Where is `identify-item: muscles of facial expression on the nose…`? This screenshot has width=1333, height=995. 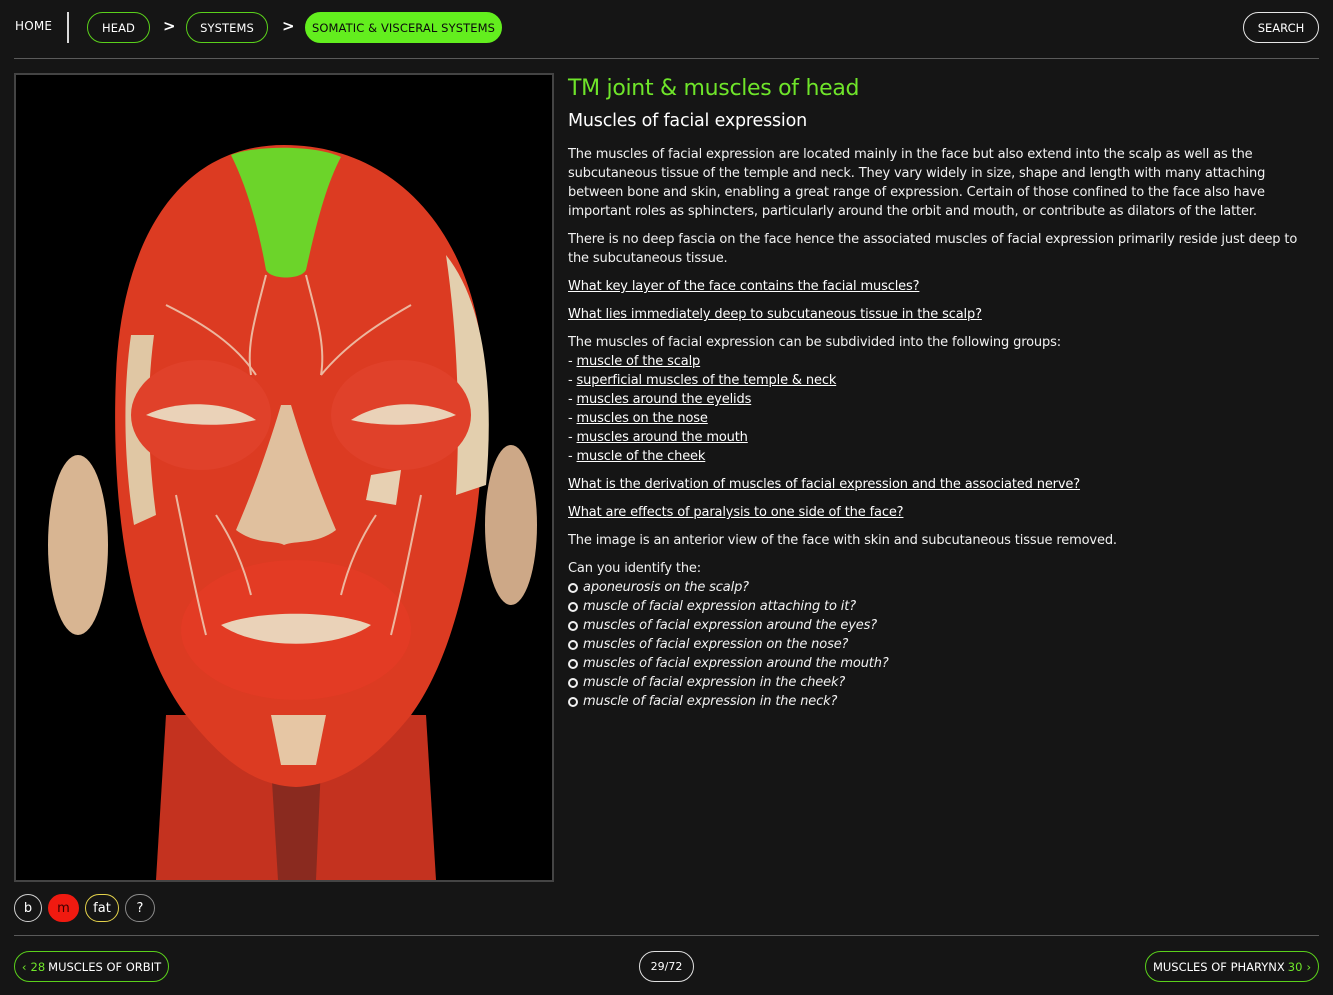 identify-item: muscles of facial expression on the nose… is located at coordinates (938, 644).